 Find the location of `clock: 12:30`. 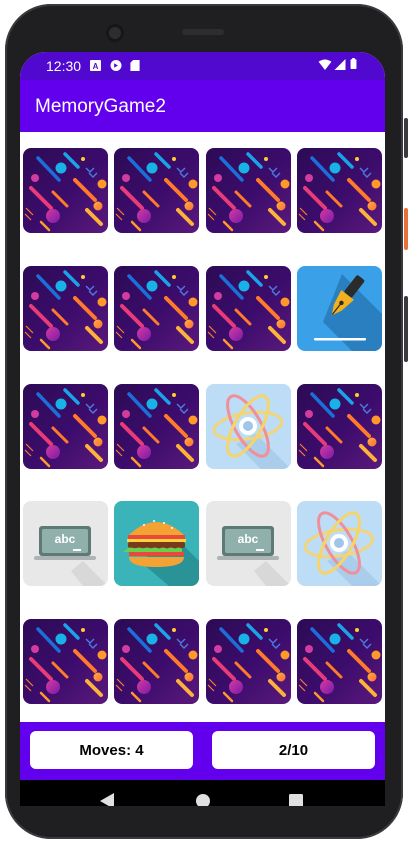

clock: 12:30 is located at coordinates (64, 66).